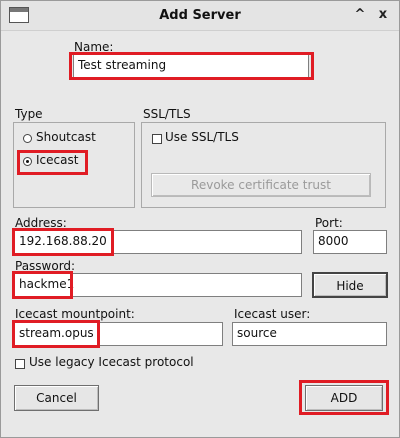 The width and height of the screenshot is (400, 438). I want to click on password-highlight, so click(42, 285).